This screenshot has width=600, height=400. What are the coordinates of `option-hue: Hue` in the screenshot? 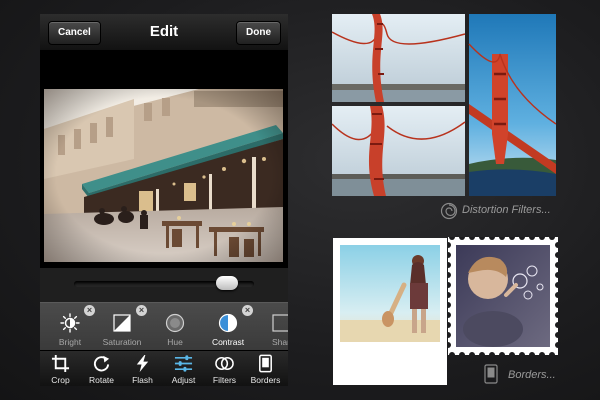 It's located at (175, 327).